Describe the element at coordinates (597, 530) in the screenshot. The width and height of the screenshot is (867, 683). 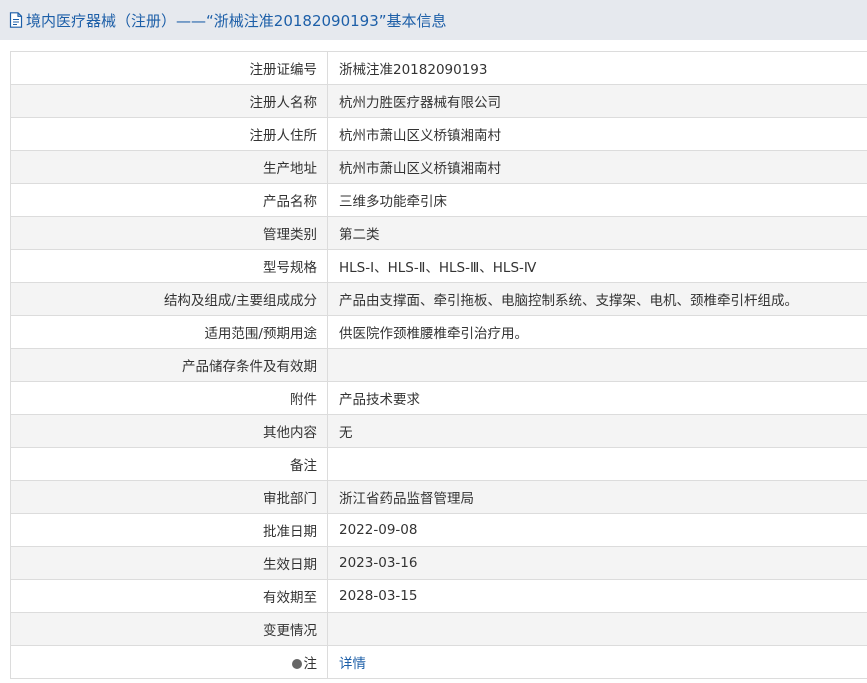
I see `row-value: 2022-09-08` at that location.